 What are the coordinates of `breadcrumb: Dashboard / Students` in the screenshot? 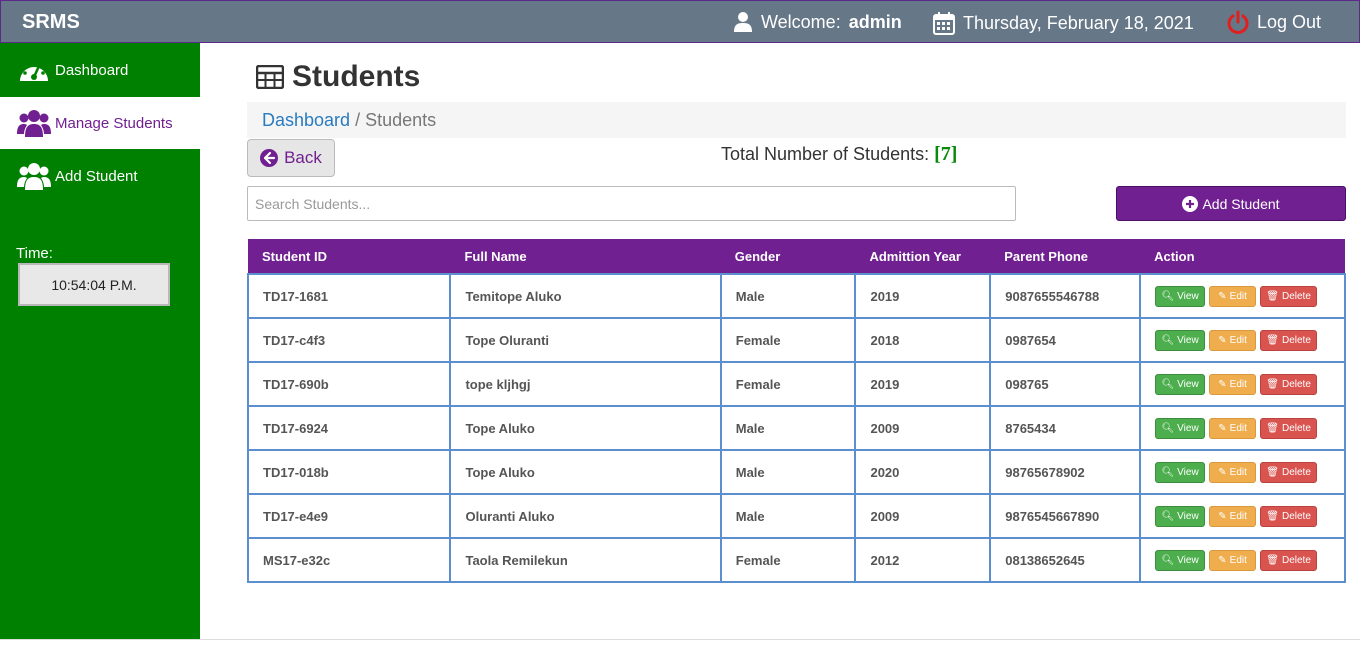 It's located at (796, 120).